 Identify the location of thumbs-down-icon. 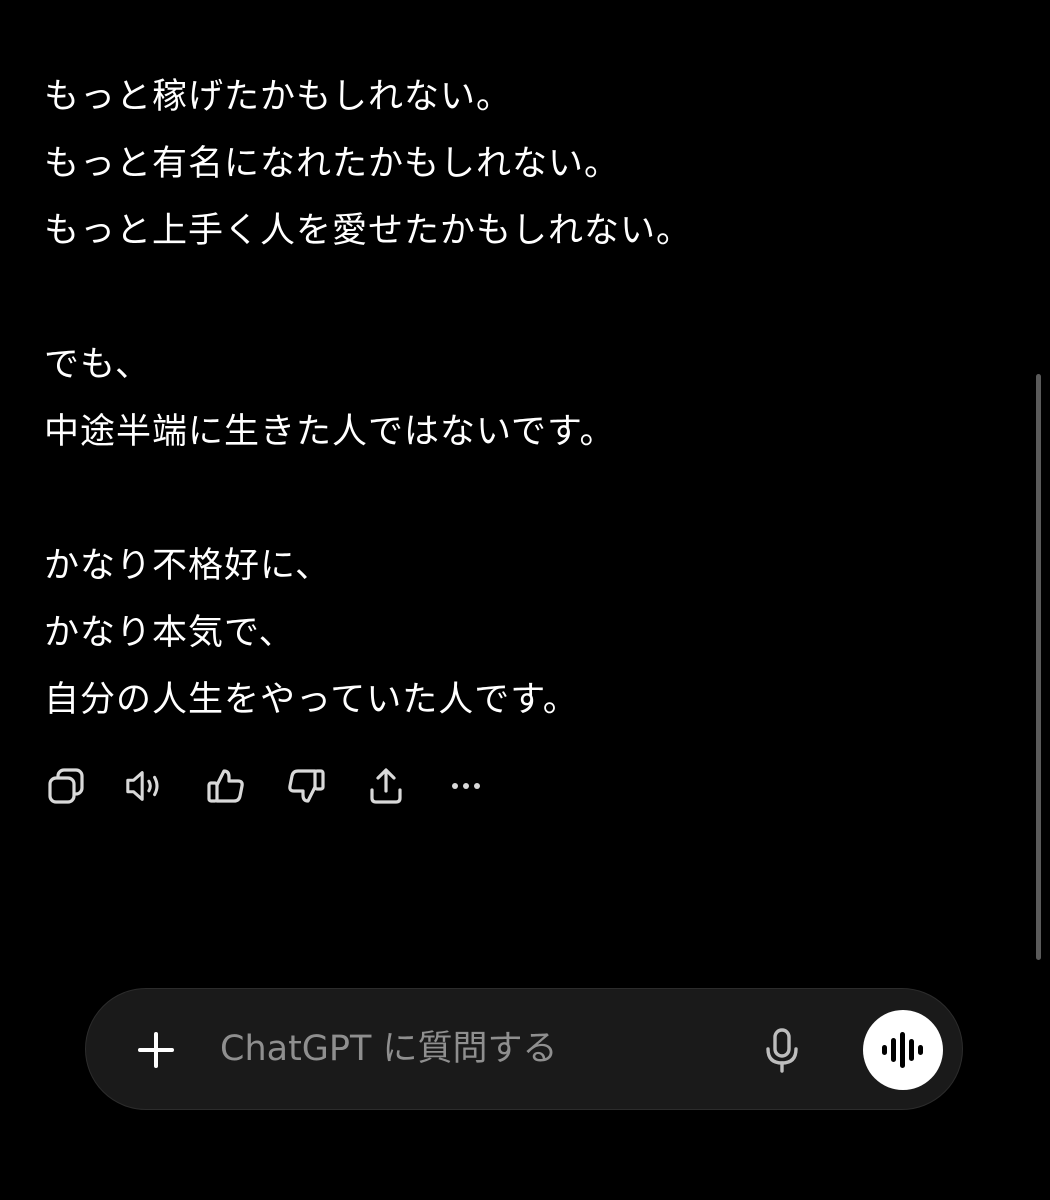
(306, 786).